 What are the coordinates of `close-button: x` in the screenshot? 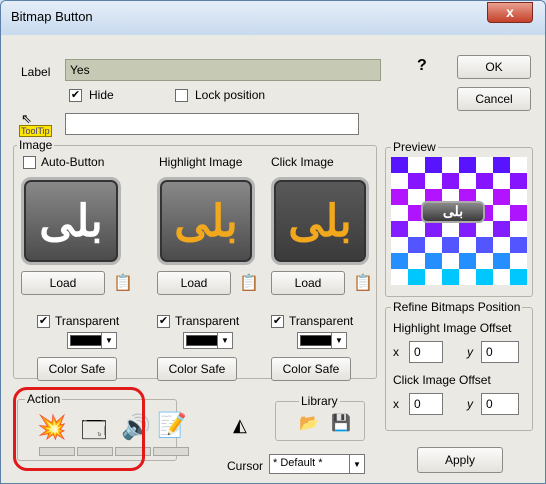 It's located at (510, 12).